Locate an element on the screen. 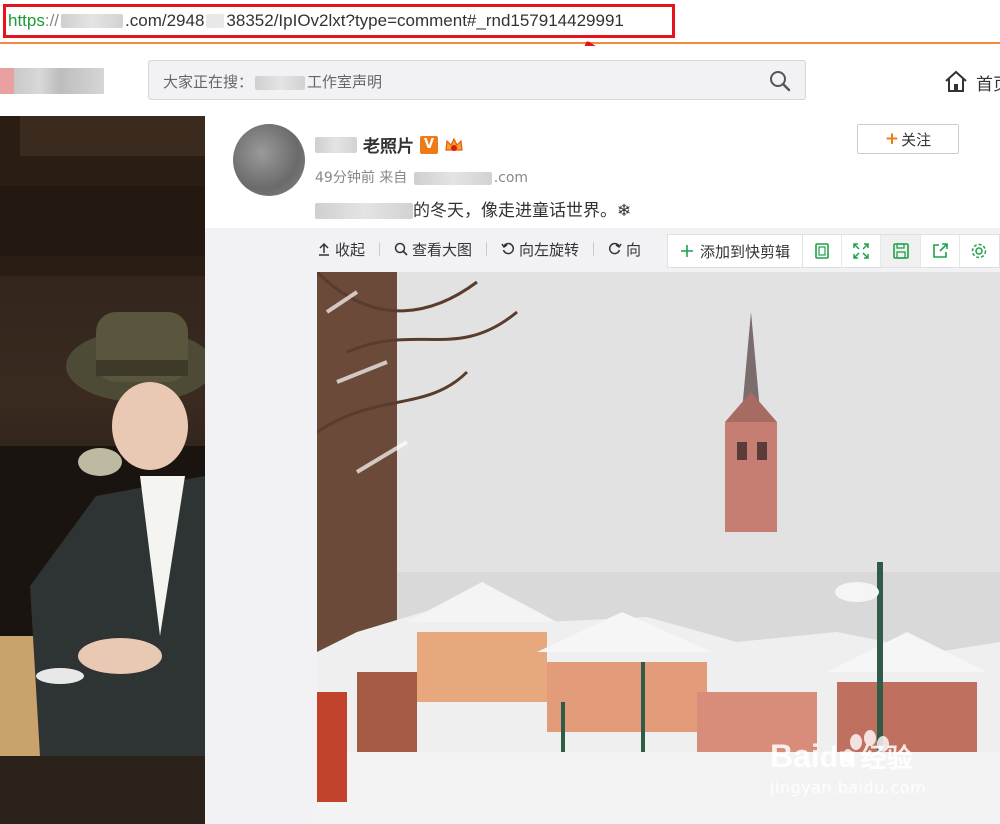  crown-badge-icon is located at coordinates (454, 144).